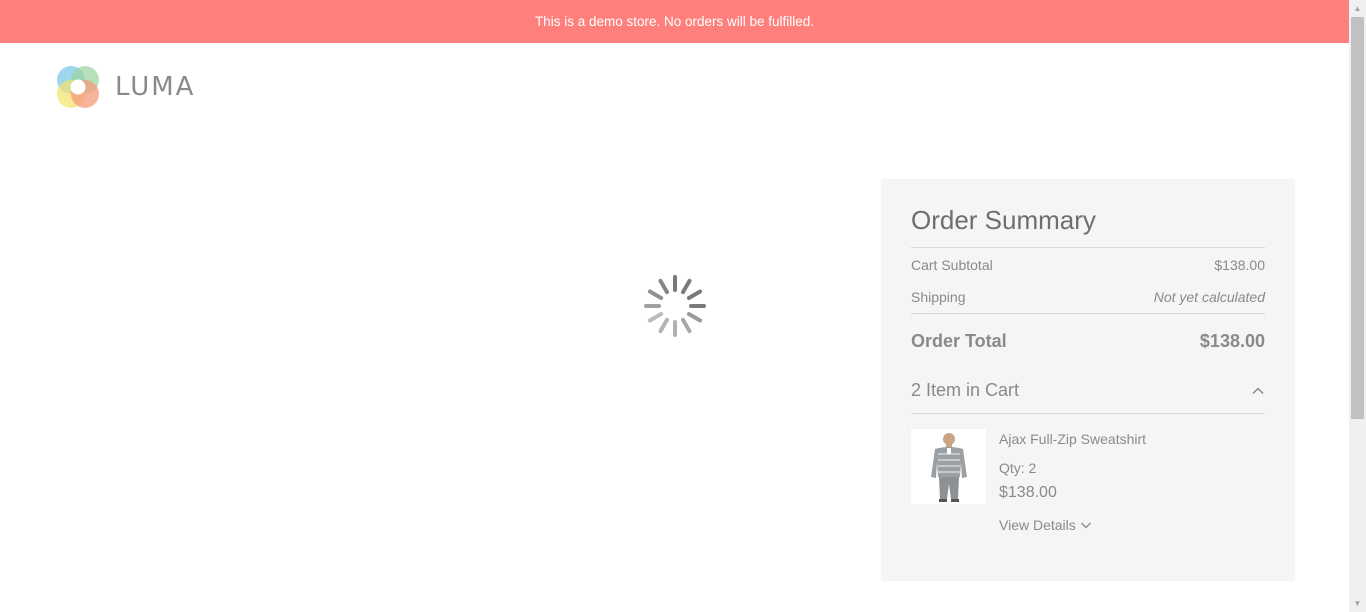 This screenshot has width=1366, height=612. Describe the element at coordinates (78, 87) in the screenshot. I see `luma-logo-icon` at that location.